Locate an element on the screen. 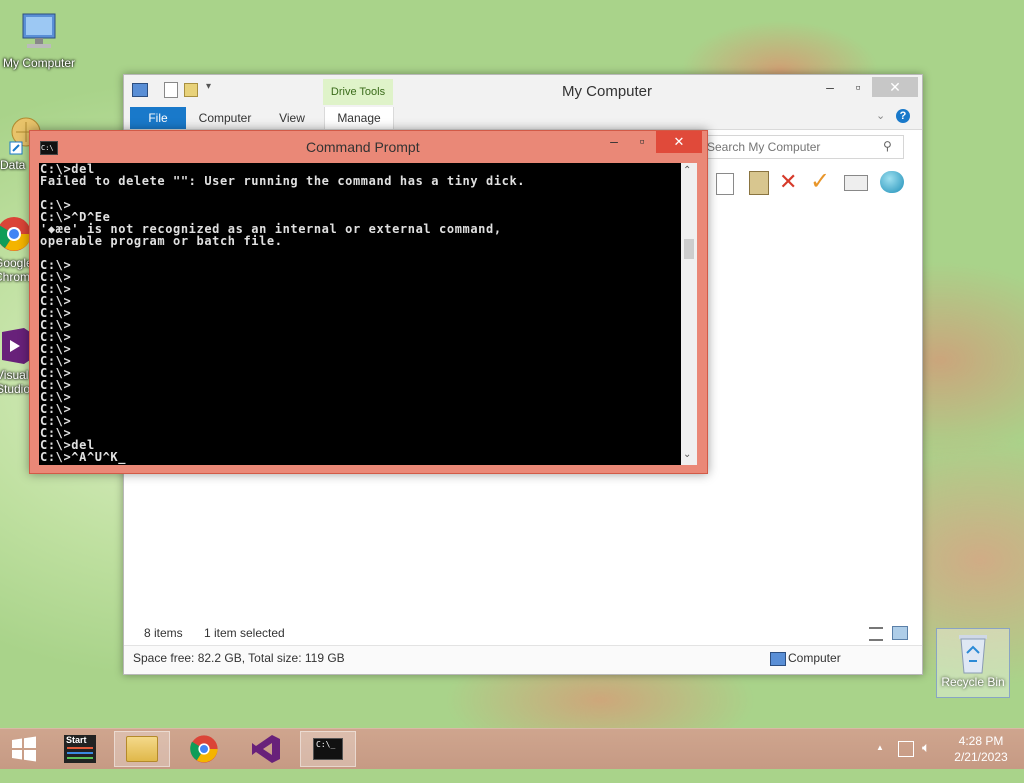 This screenshot has height=783, width=1024. tab-view: View is located at coordinates (292, 118).